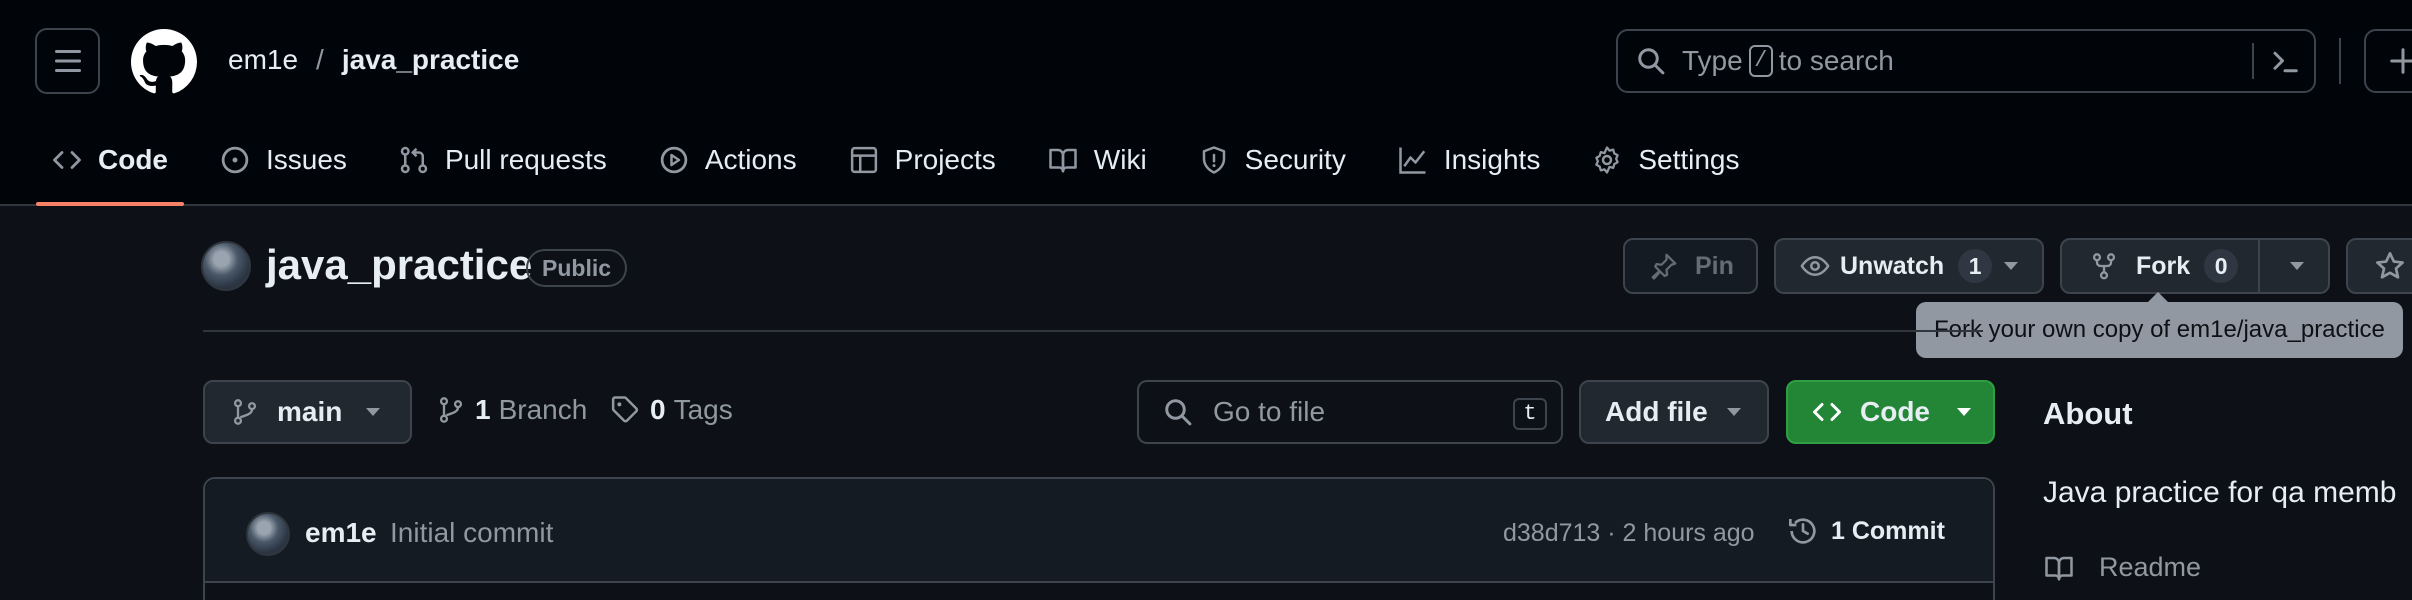 Image resolution: width=2412 pixels, height=600 pixels. What do you see at coordinates (1836, 60) in the screenshot?
I see `search-suffix-text: to search` at bounding box center [1836, 60].